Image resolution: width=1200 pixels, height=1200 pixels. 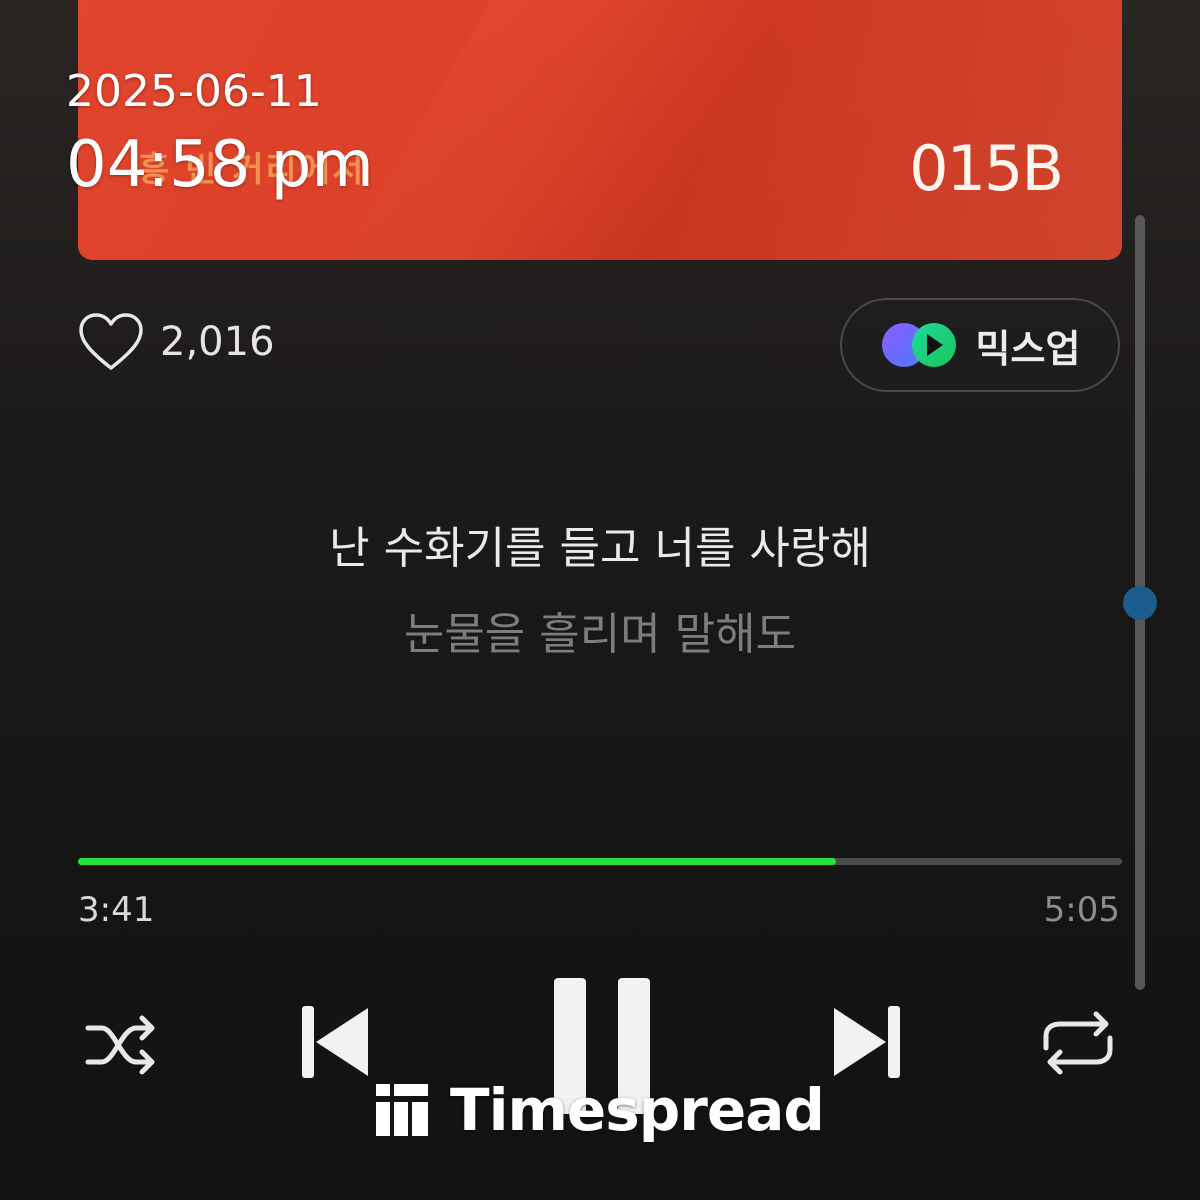 What do you see at coordinates (1081, 910) in the screenshot?
I see `total-time: 5:05` at bounding box center [1081, 910].